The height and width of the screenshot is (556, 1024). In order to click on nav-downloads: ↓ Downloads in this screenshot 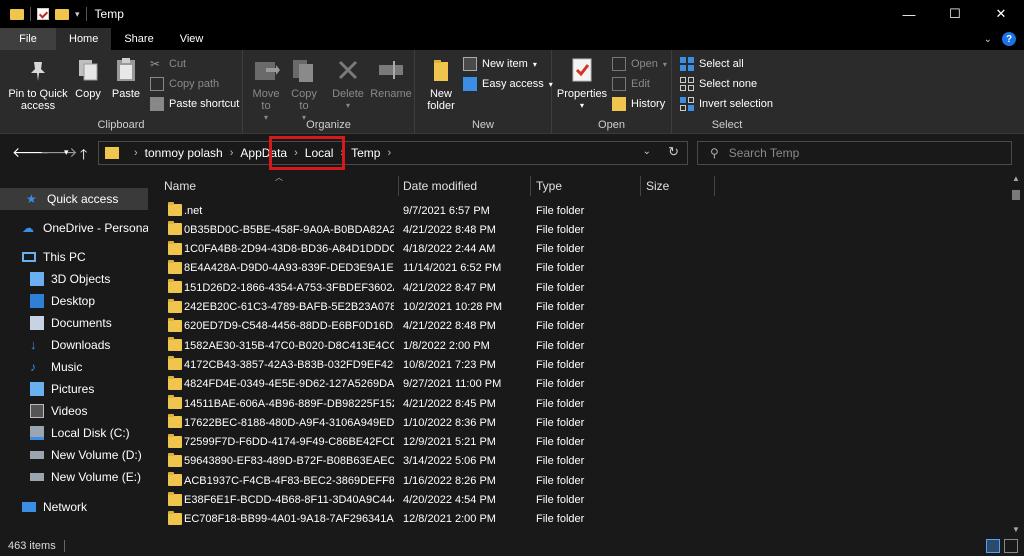, I will do `click(74, 345)`.